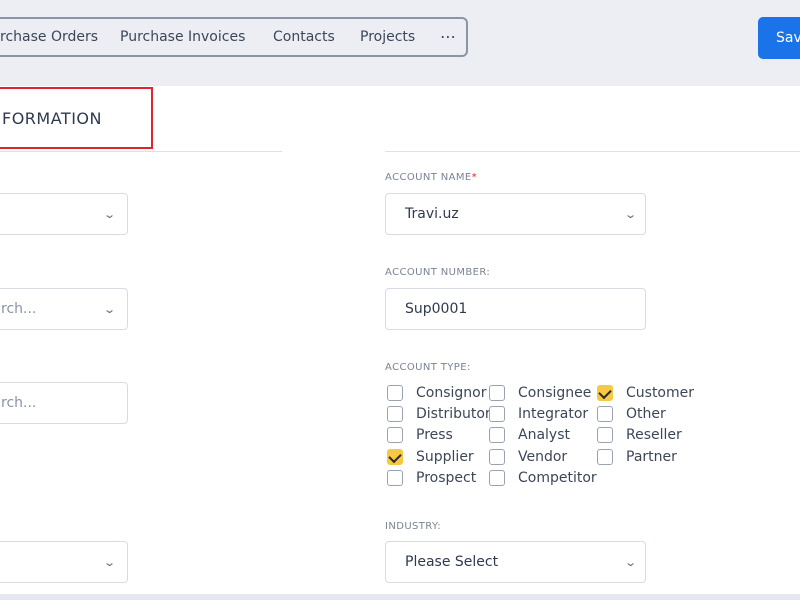  I want to click on checkbox-label: Prospect, so click(446, 478).